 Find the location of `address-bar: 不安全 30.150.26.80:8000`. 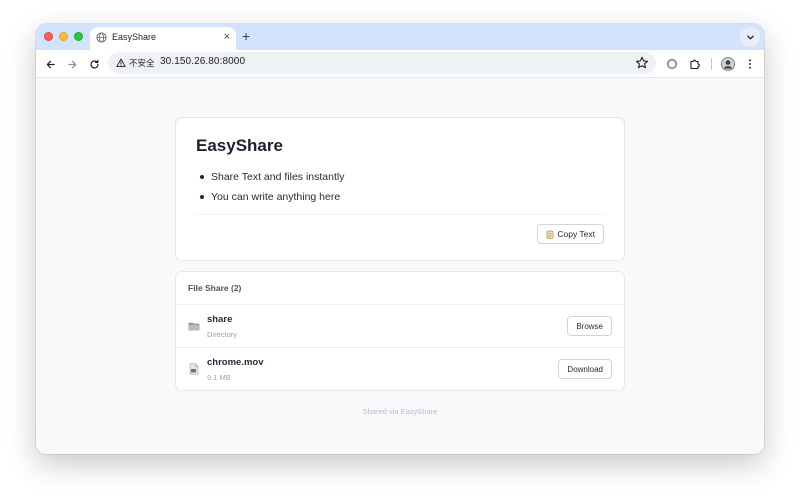

address-bar: 不安全 30.150.26.80:8000 is located at coordinates (382, 63).